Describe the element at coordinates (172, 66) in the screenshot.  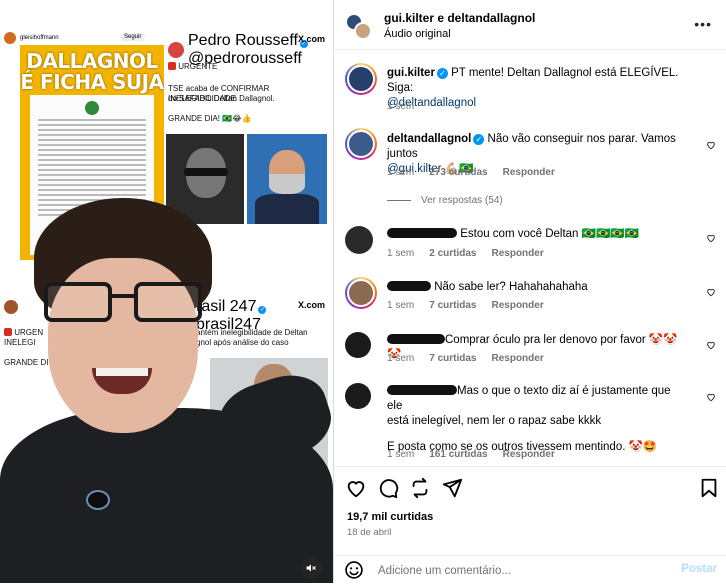
I see `rotating-light-icon` at that location.